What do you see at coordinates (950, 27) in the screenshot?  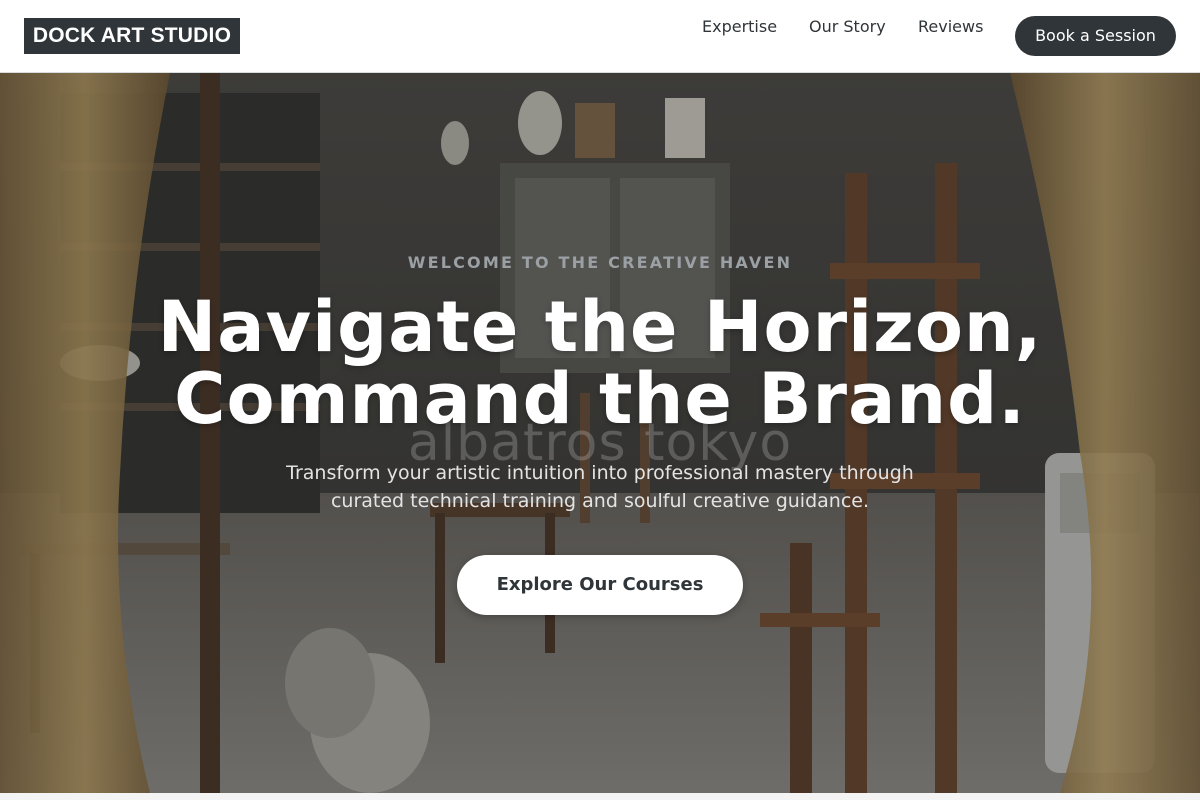 I see `nav-link-reviews: Reviews` at bounding box center [950, 27].